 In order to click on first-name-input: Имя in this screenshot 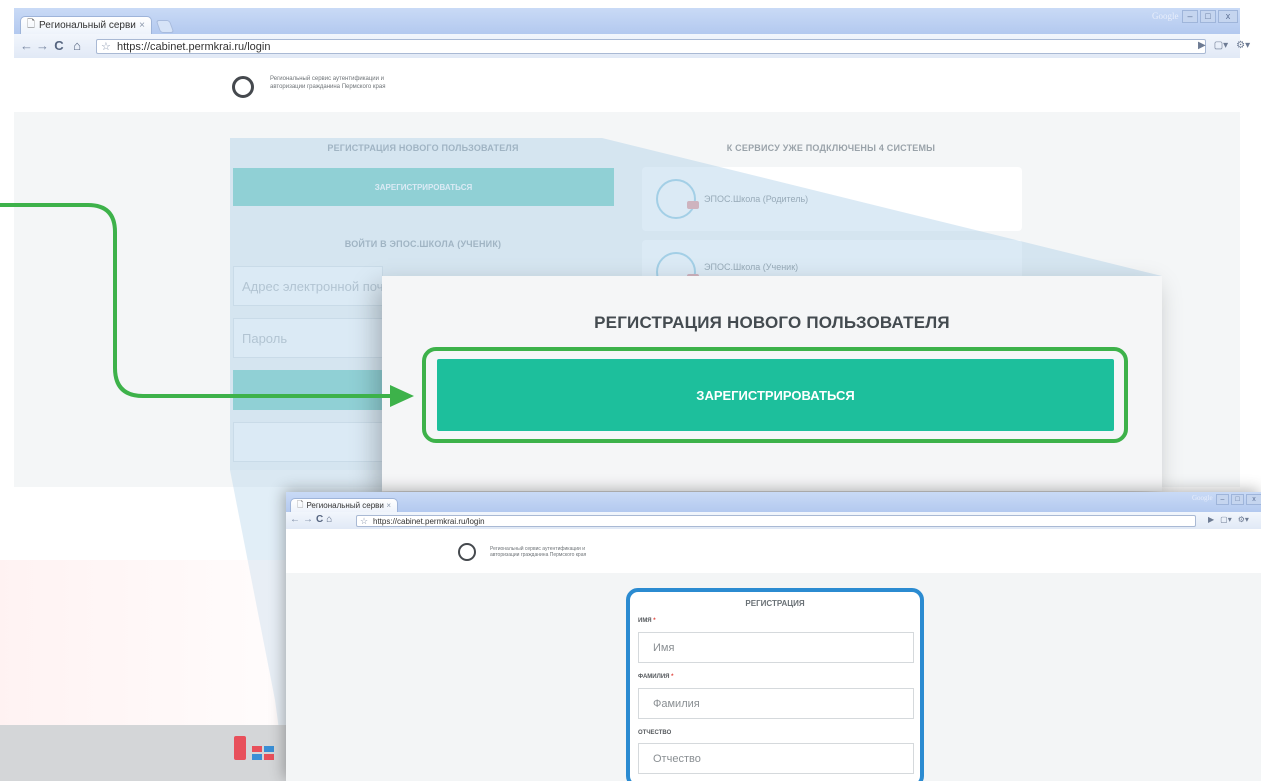, I will do `click(776, 647)`.